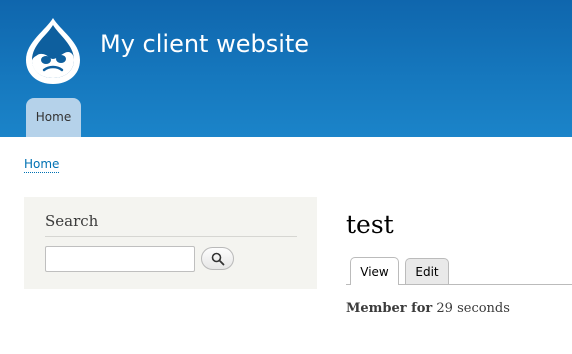  I want to click on member-for-line: Member for 29 seconds, so click(428, 308).